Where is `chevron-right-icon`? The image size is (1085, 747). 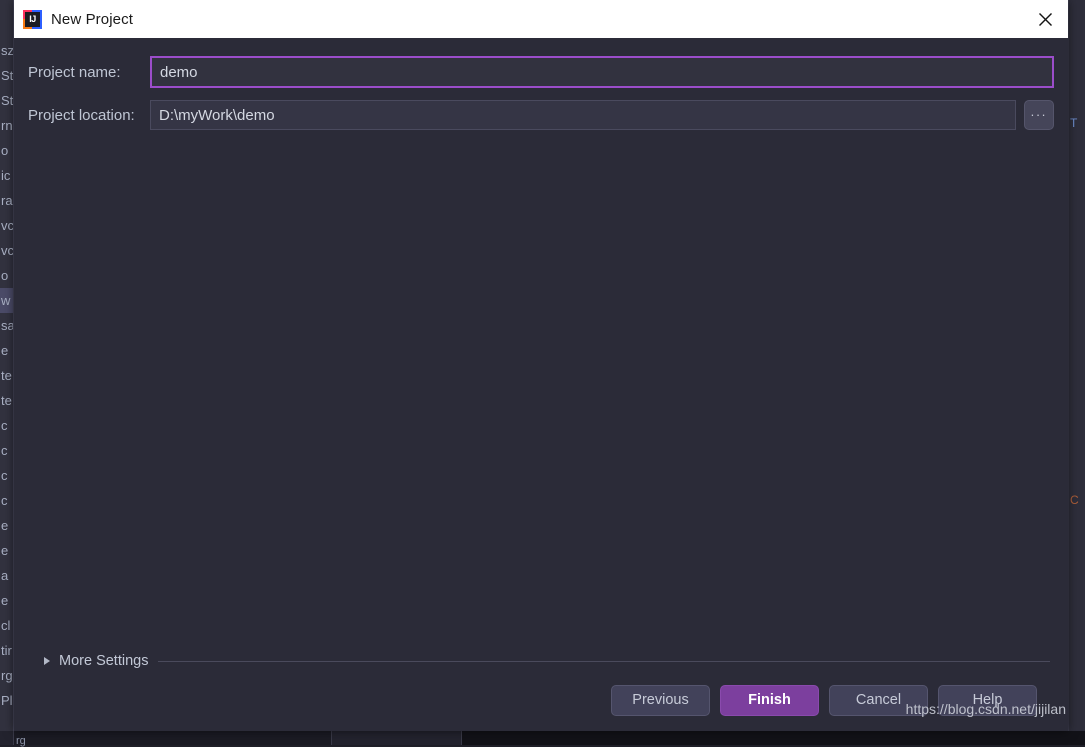 chevron-right-icon is located at coordinates (47, 661).